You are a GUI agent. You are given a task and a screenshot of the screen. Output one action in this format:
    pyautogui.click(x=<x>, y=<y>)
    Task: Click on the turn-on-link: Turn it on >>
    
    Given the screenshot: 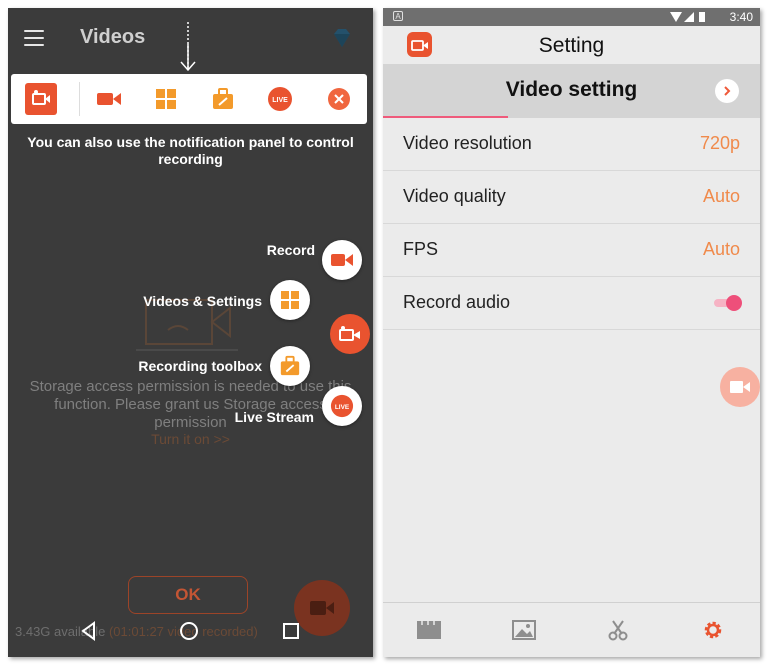 What is the action you would take?
    pyautogui.click(x=190, y=439)
    